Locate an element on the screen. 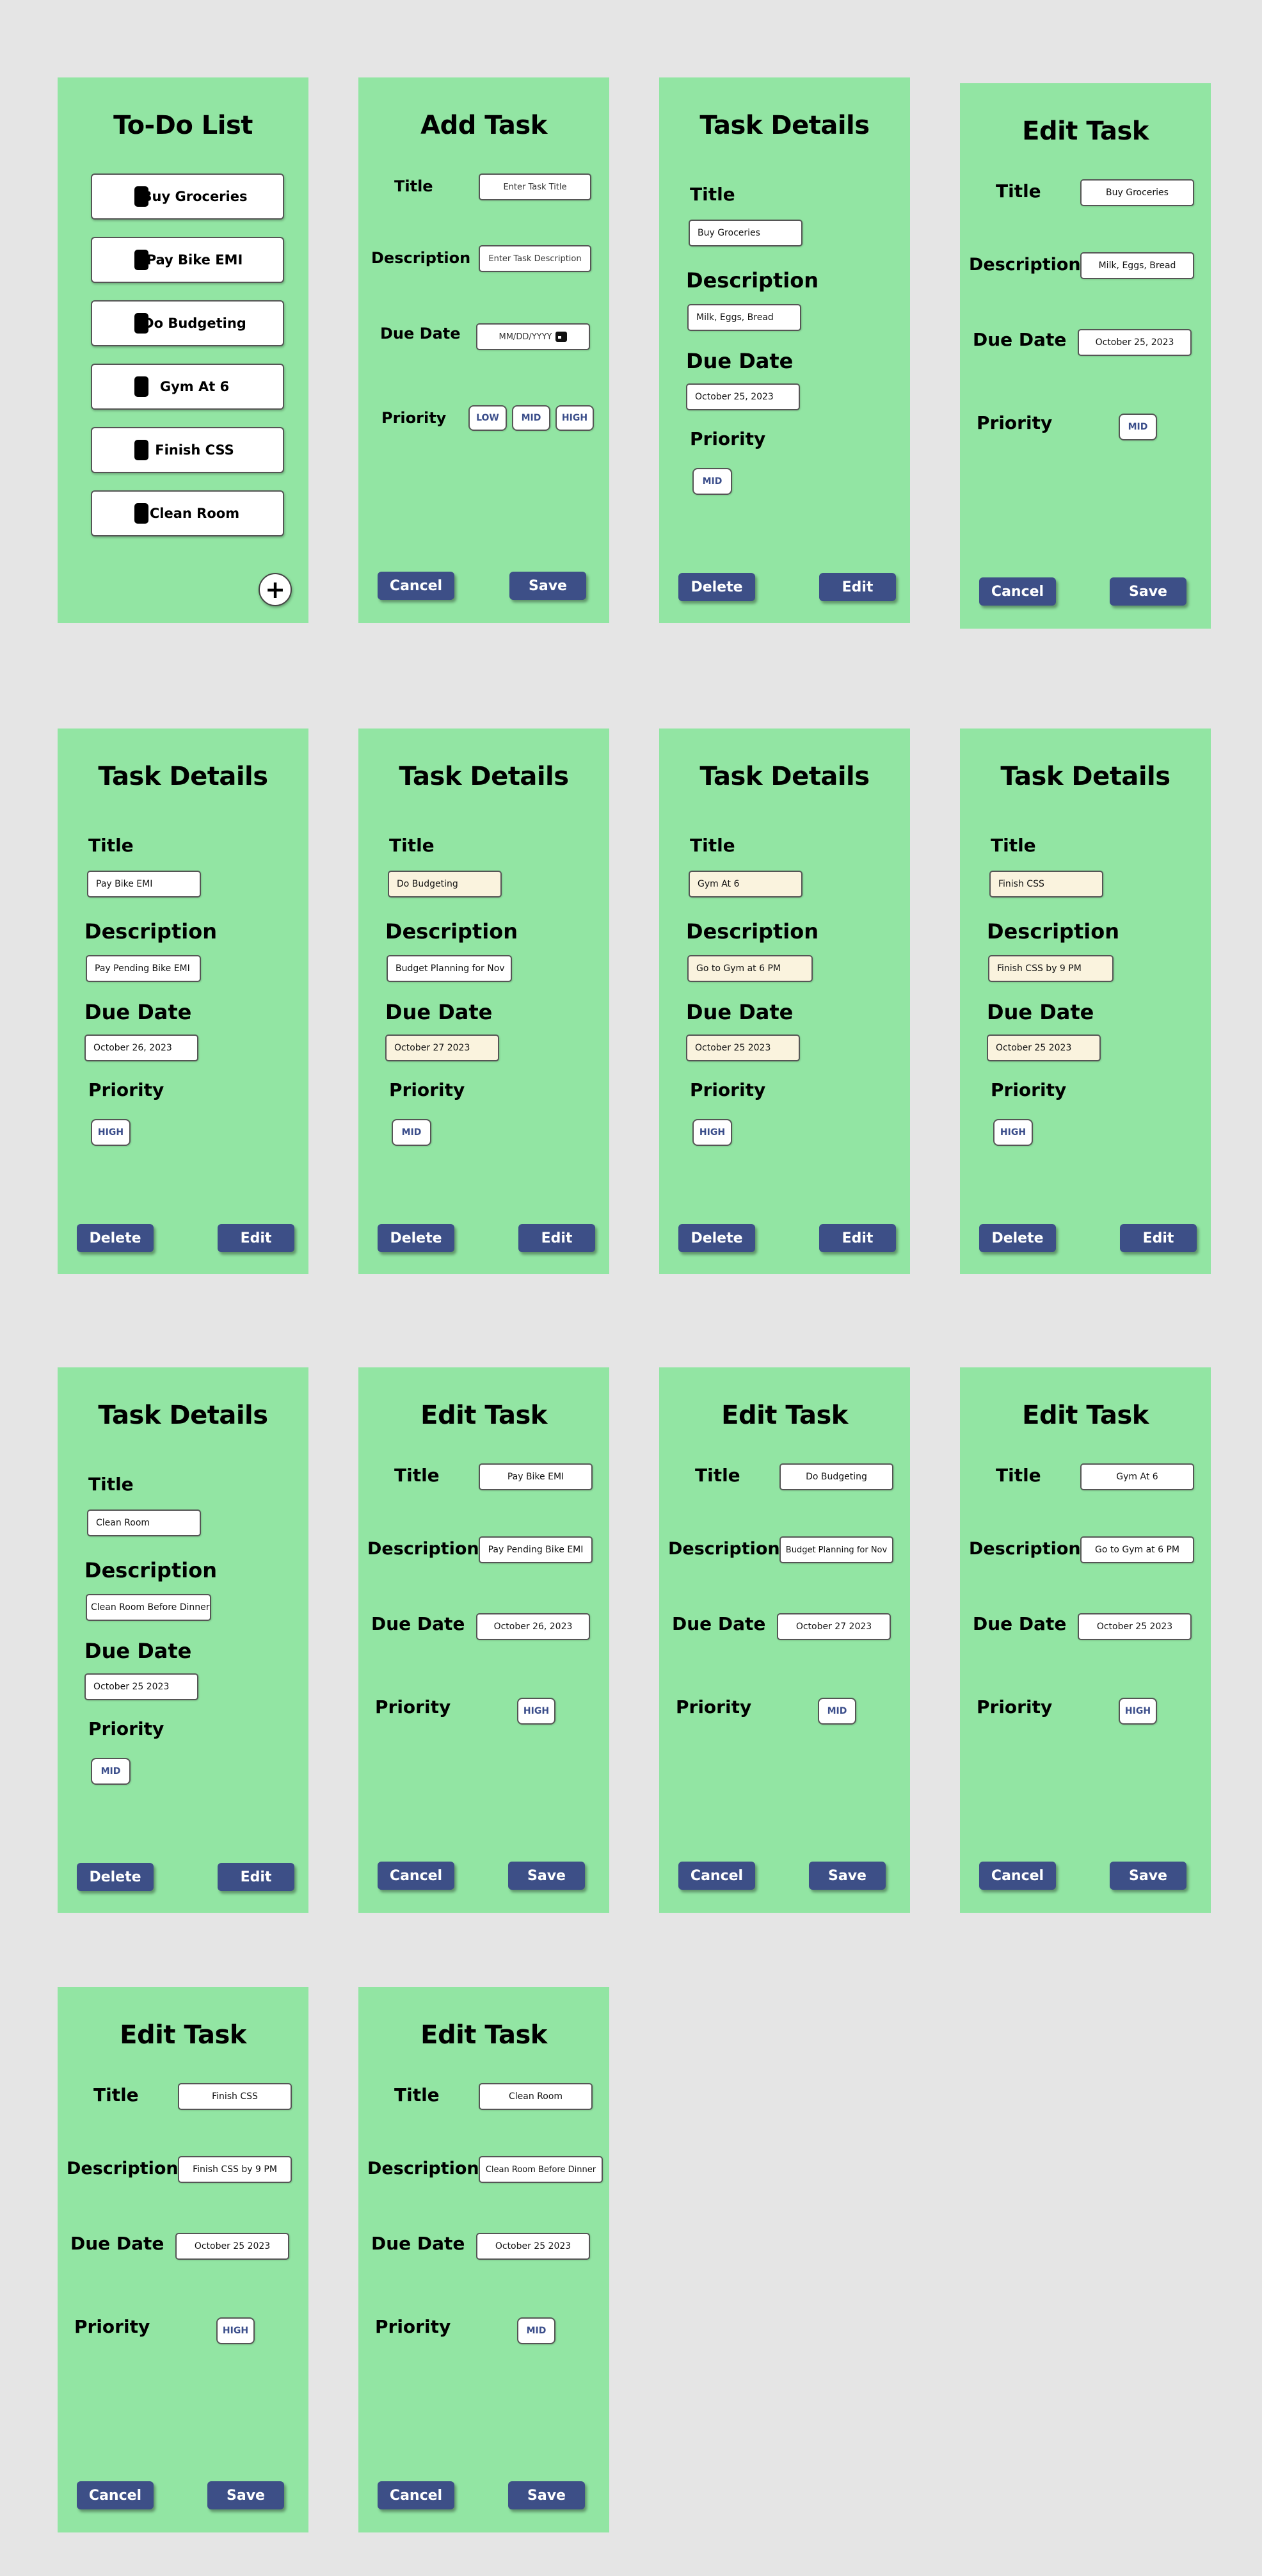  list-item: Clean Room is located at coordinates (187, 513).